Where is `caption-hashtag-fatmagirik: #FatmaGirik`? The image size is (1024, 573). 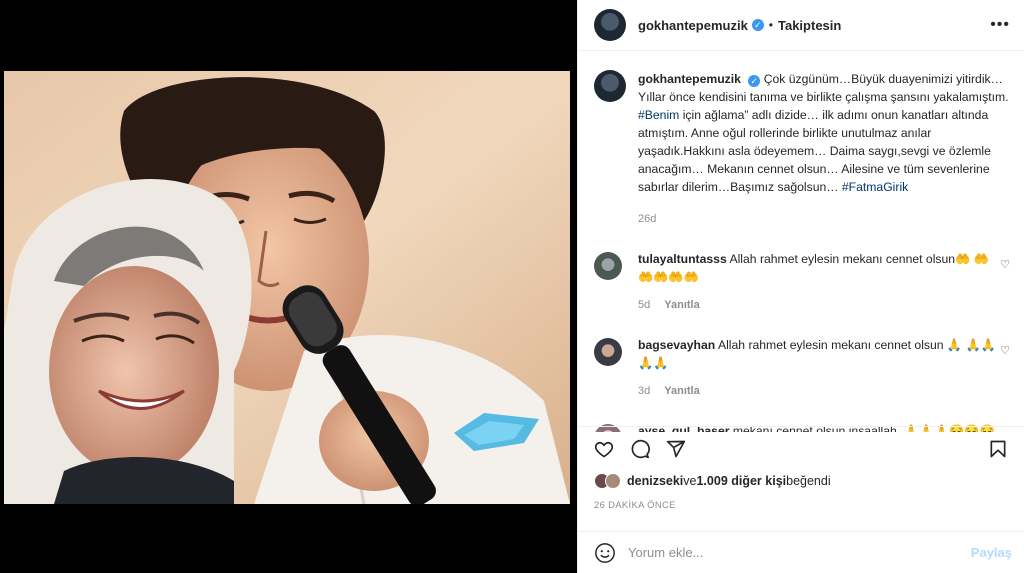 caption-hashtag-fatmagirik: #FatmaGirik is located at coordinates (875, 187).